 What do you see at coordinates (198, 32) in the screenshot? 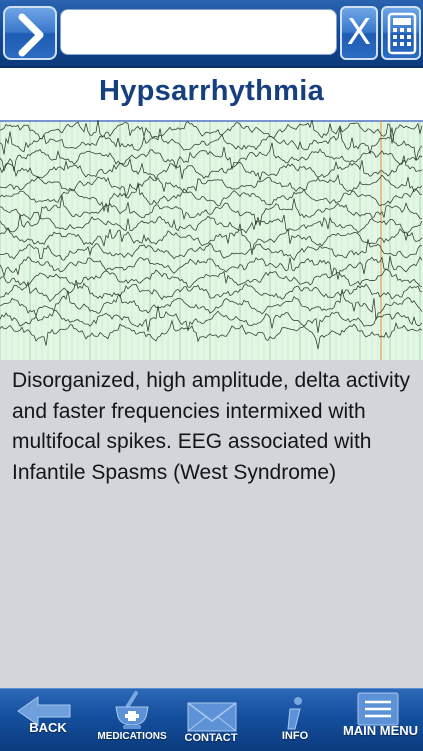
I see `search-input` at bounding box center [198, 32].